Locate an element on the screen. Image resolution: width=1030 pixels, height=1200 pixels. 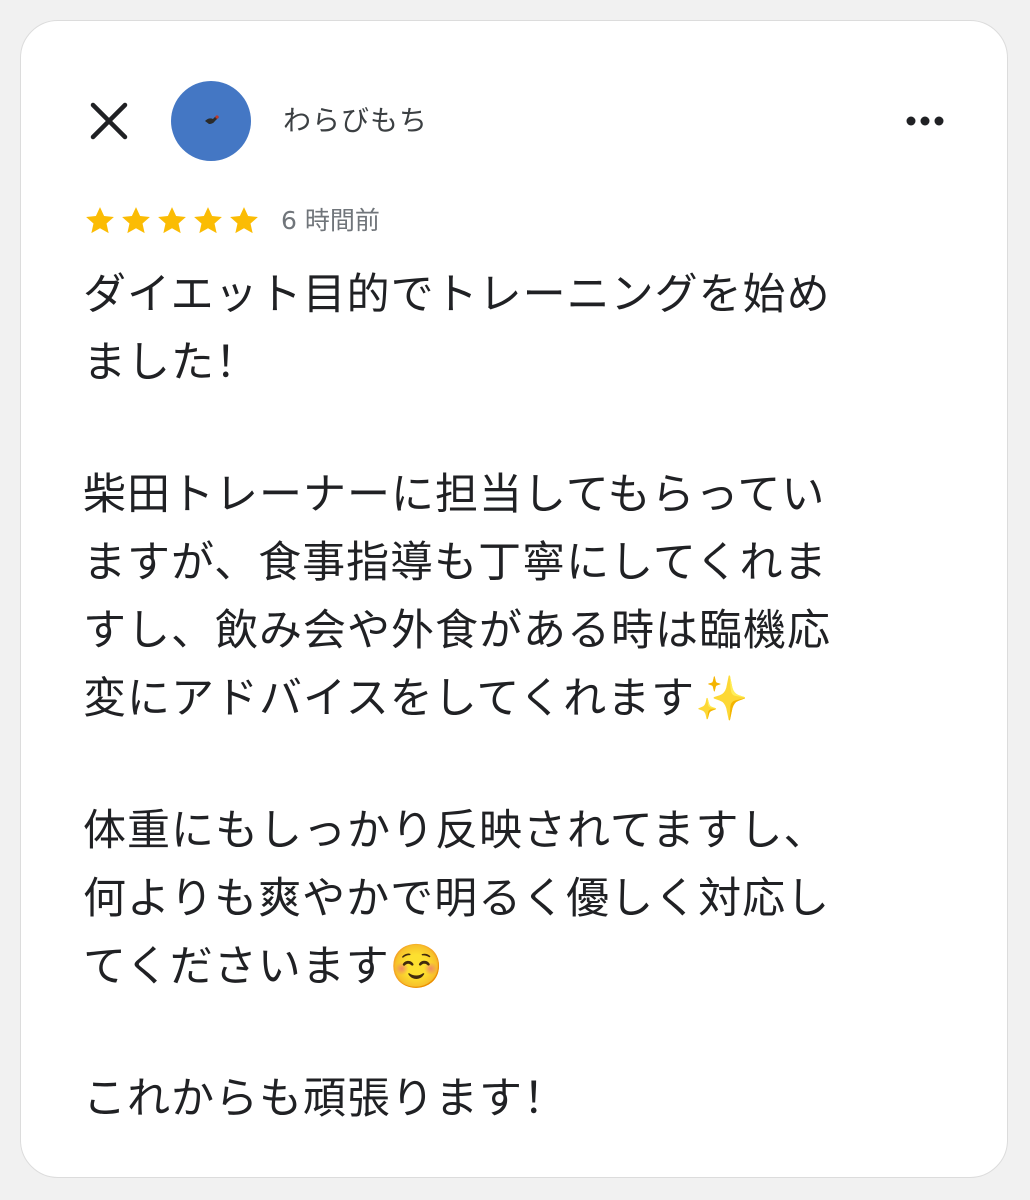
more-options-button is located at coordinates (925, 121).